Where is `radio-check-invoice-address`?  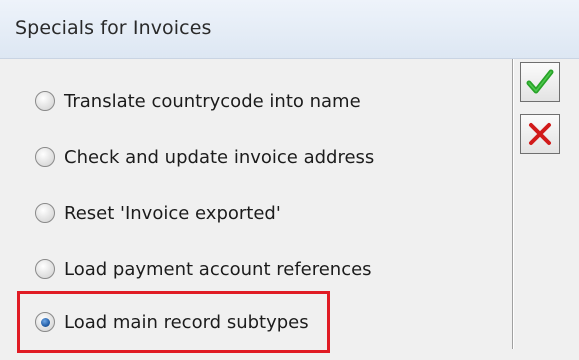
radio-check-invoice-address is located at coordinates (45, 157).